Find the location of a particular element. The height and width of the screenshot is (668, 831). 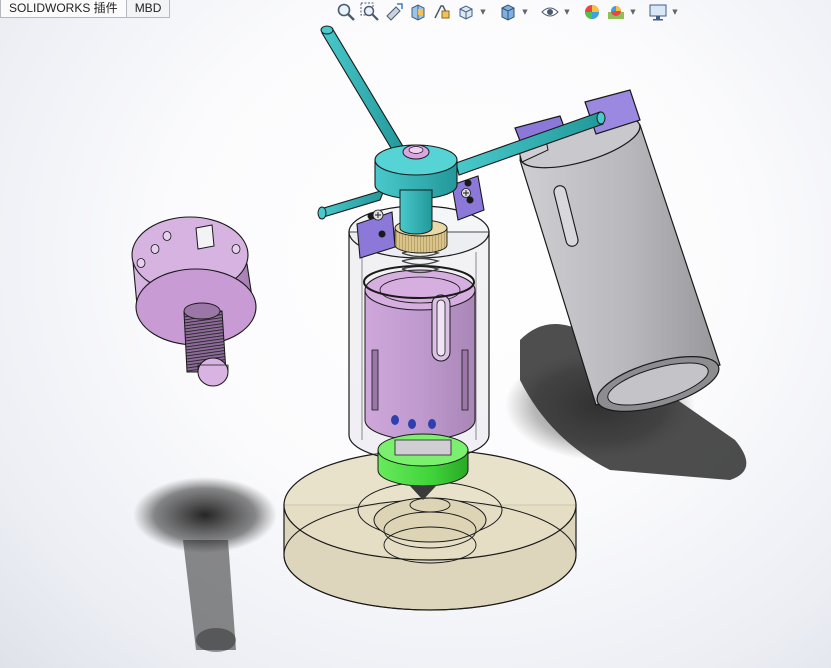

exploded-purple-part is located at coordinates (194, 301).